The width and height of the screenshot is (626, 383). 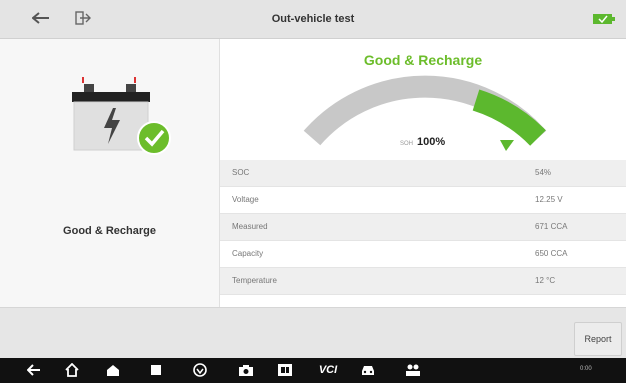 What do you see at coordinates (551, 226) in the screenshot?
I see `row-value: 671 CCA` at bounding box center [551, 226].